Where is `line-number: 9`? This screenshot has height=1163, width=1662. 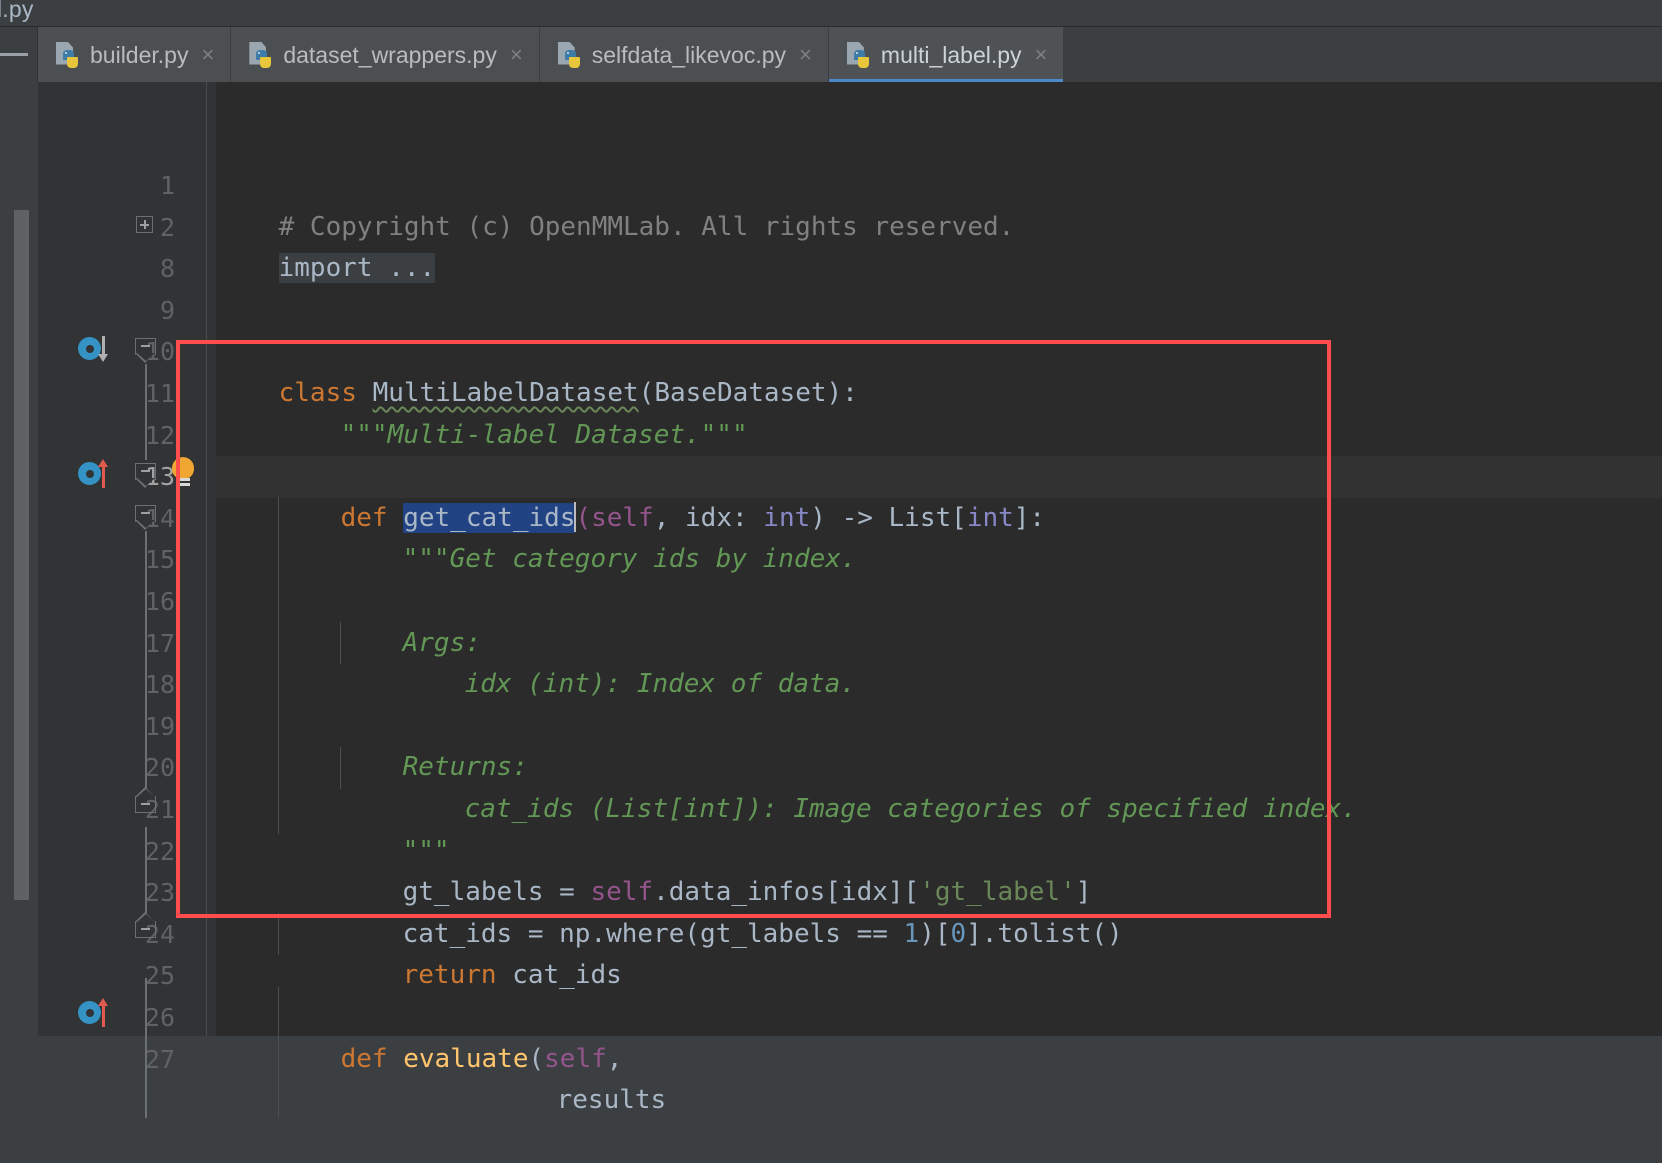 line-number: 9 is located at coordinates (167, 310).